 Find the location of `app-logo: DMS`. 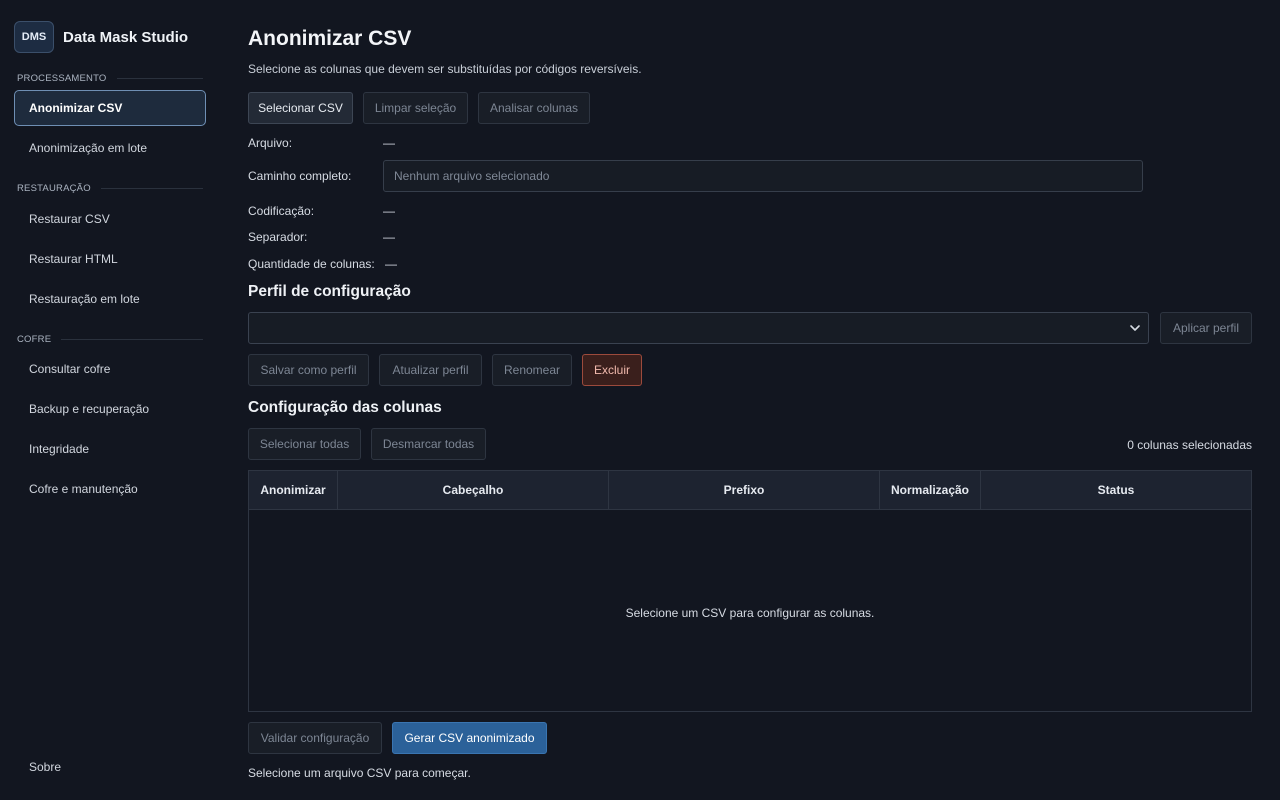

app-logo: DMS is located at coordinates (34, 37).